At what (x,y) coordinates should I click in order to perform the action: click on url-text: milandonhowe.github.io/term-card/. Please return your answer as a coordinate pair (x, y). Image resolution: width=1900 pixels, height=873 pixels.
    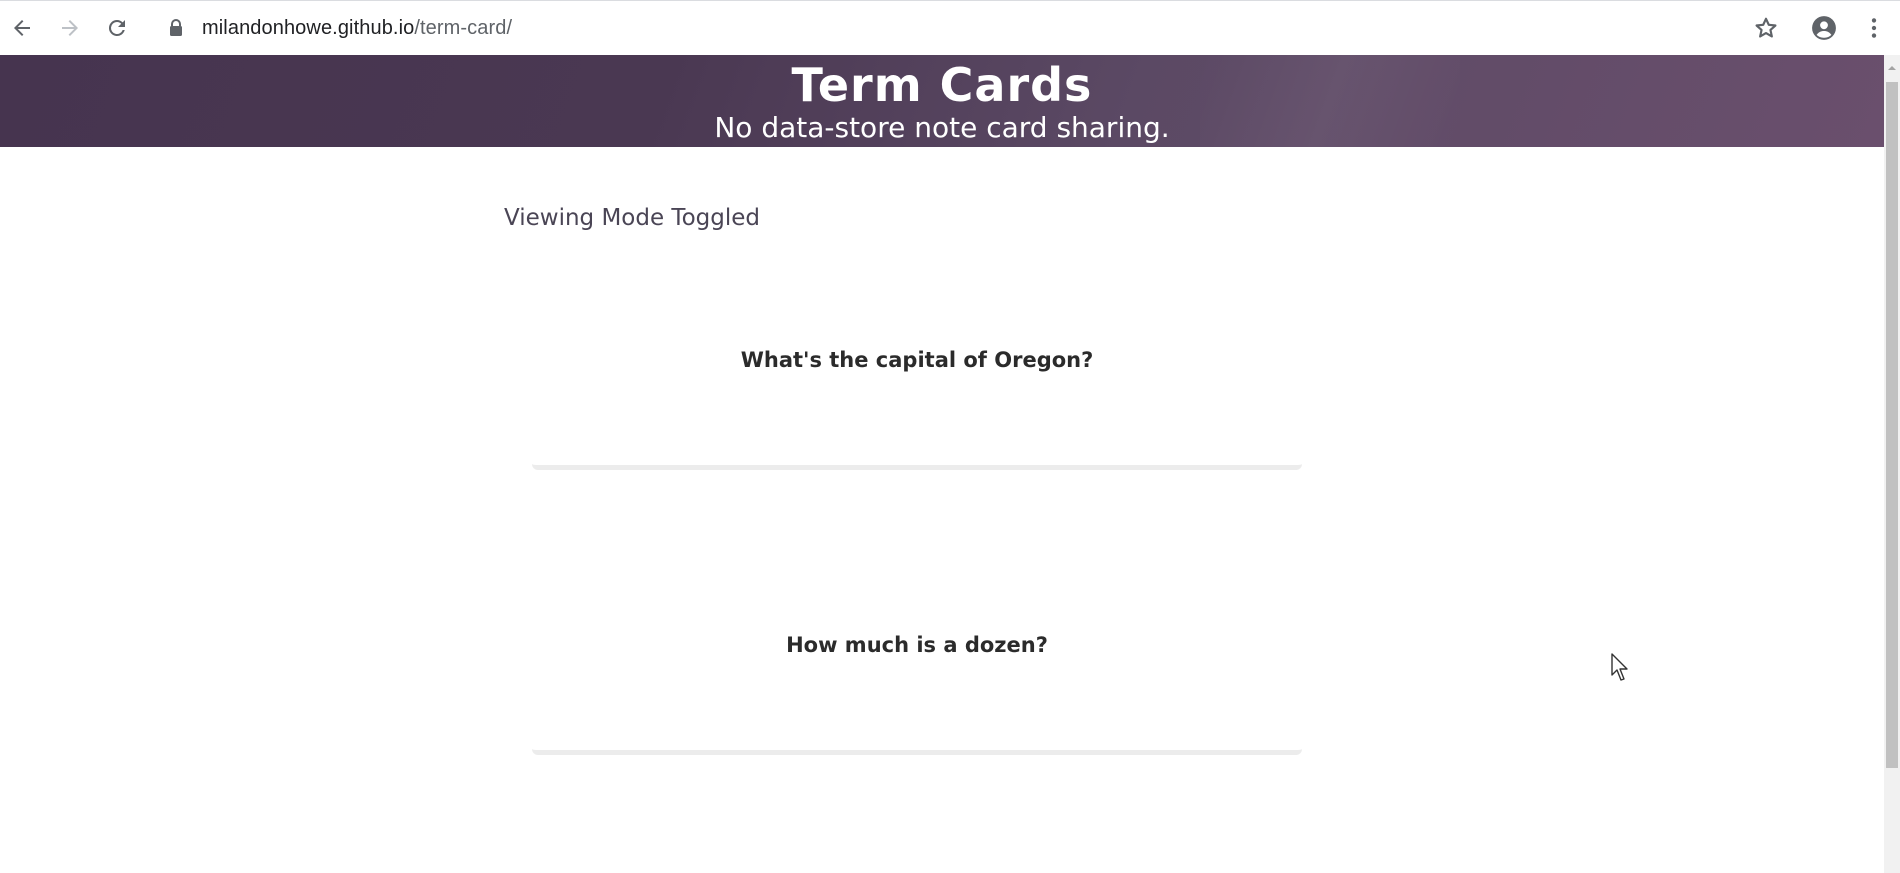
    Looking at the image, I should click on (357, 28).